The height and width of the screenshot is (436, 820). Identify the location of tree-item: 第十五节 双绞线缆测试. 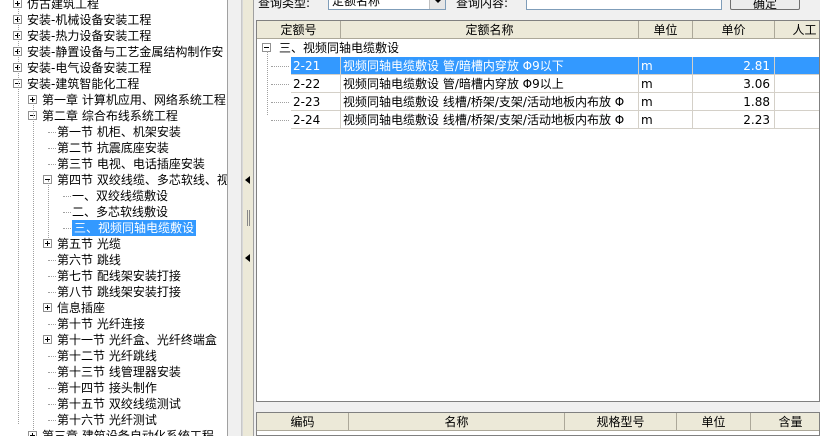
(113, 404).